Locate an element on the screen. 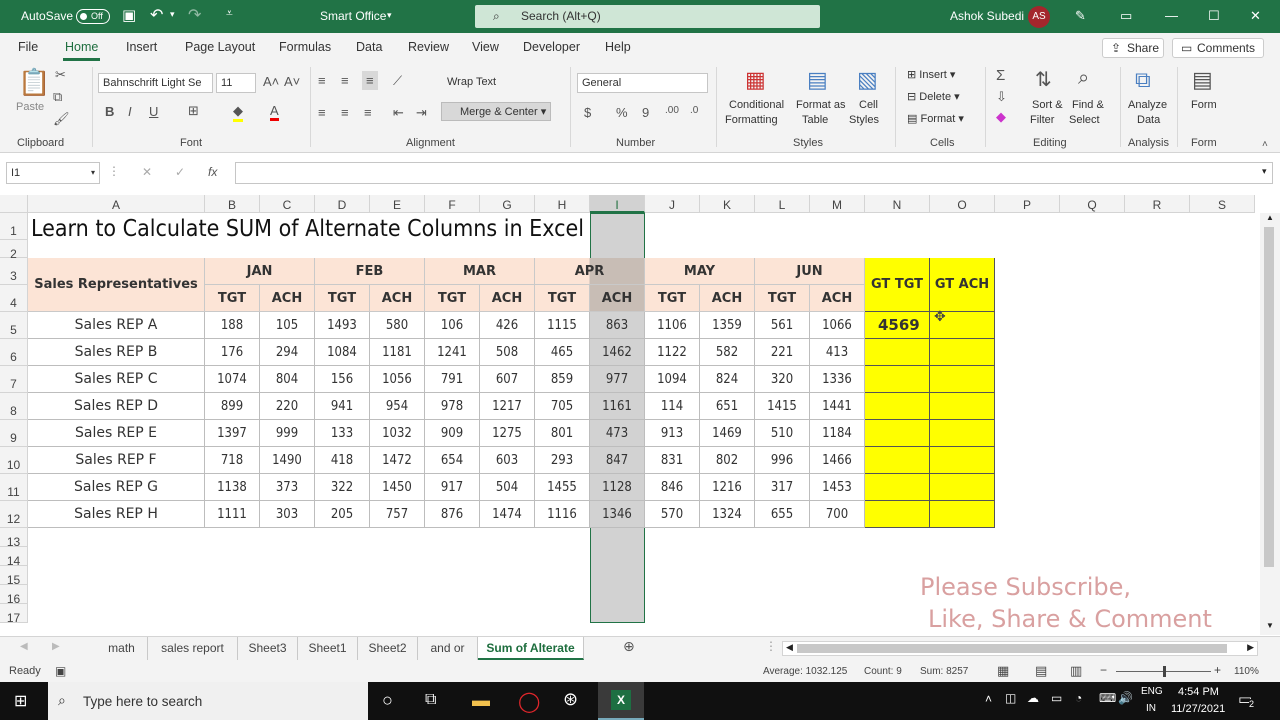 This screenshot has width=1280, height=720. find-select-label2: Select is located at coordinates (1084, 120).